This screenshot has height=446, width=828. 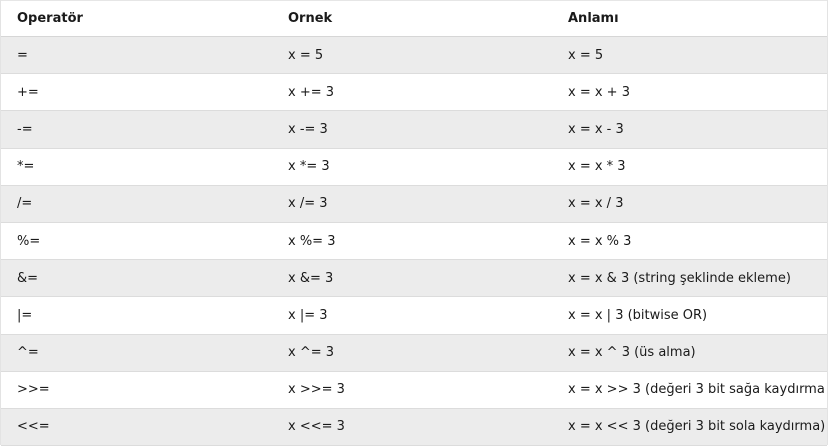 What do you see at coordinates (414, 167) in the screenshot?
I see `table-row: *= x *= 3 x = x * 3` at bounding box center [414, 167].